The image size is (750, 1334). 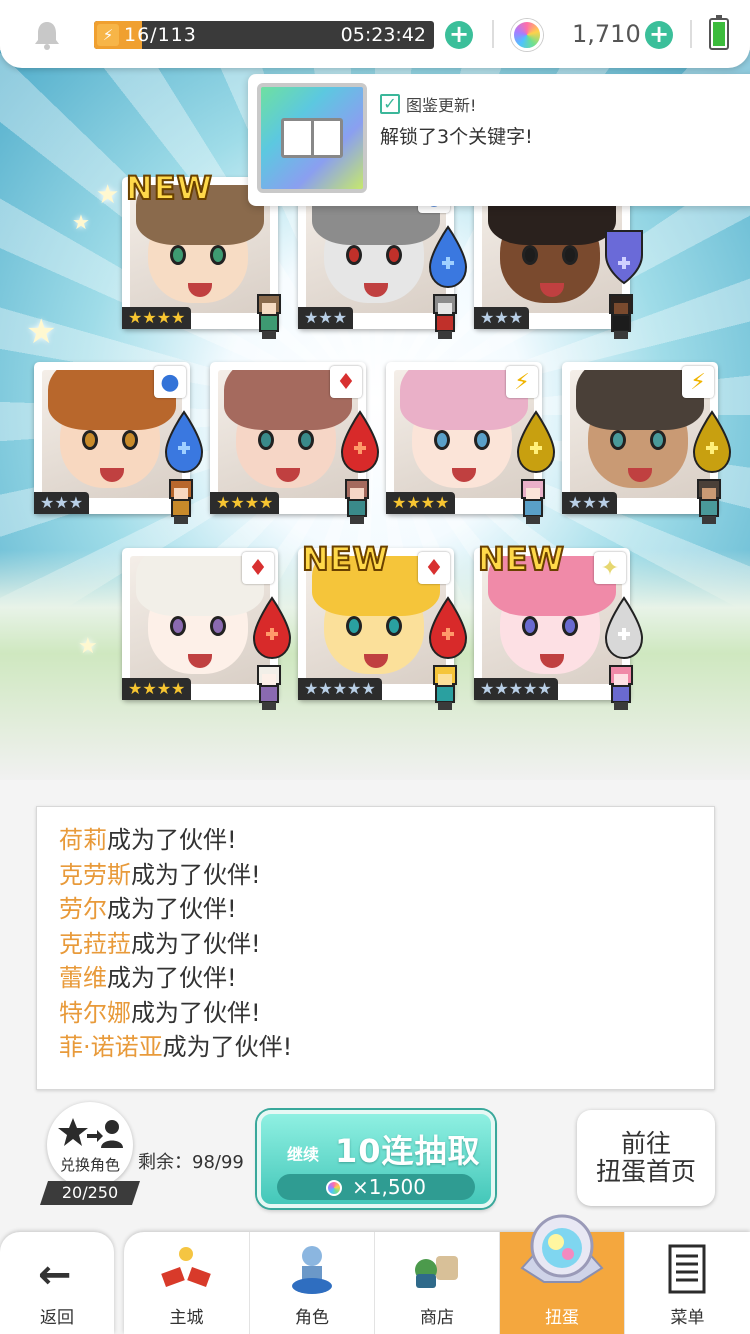 What do you see at coordinates (303, 1154) in the screenshot?
I see `continue-label: 继续` at bounding box center [303, 1154].